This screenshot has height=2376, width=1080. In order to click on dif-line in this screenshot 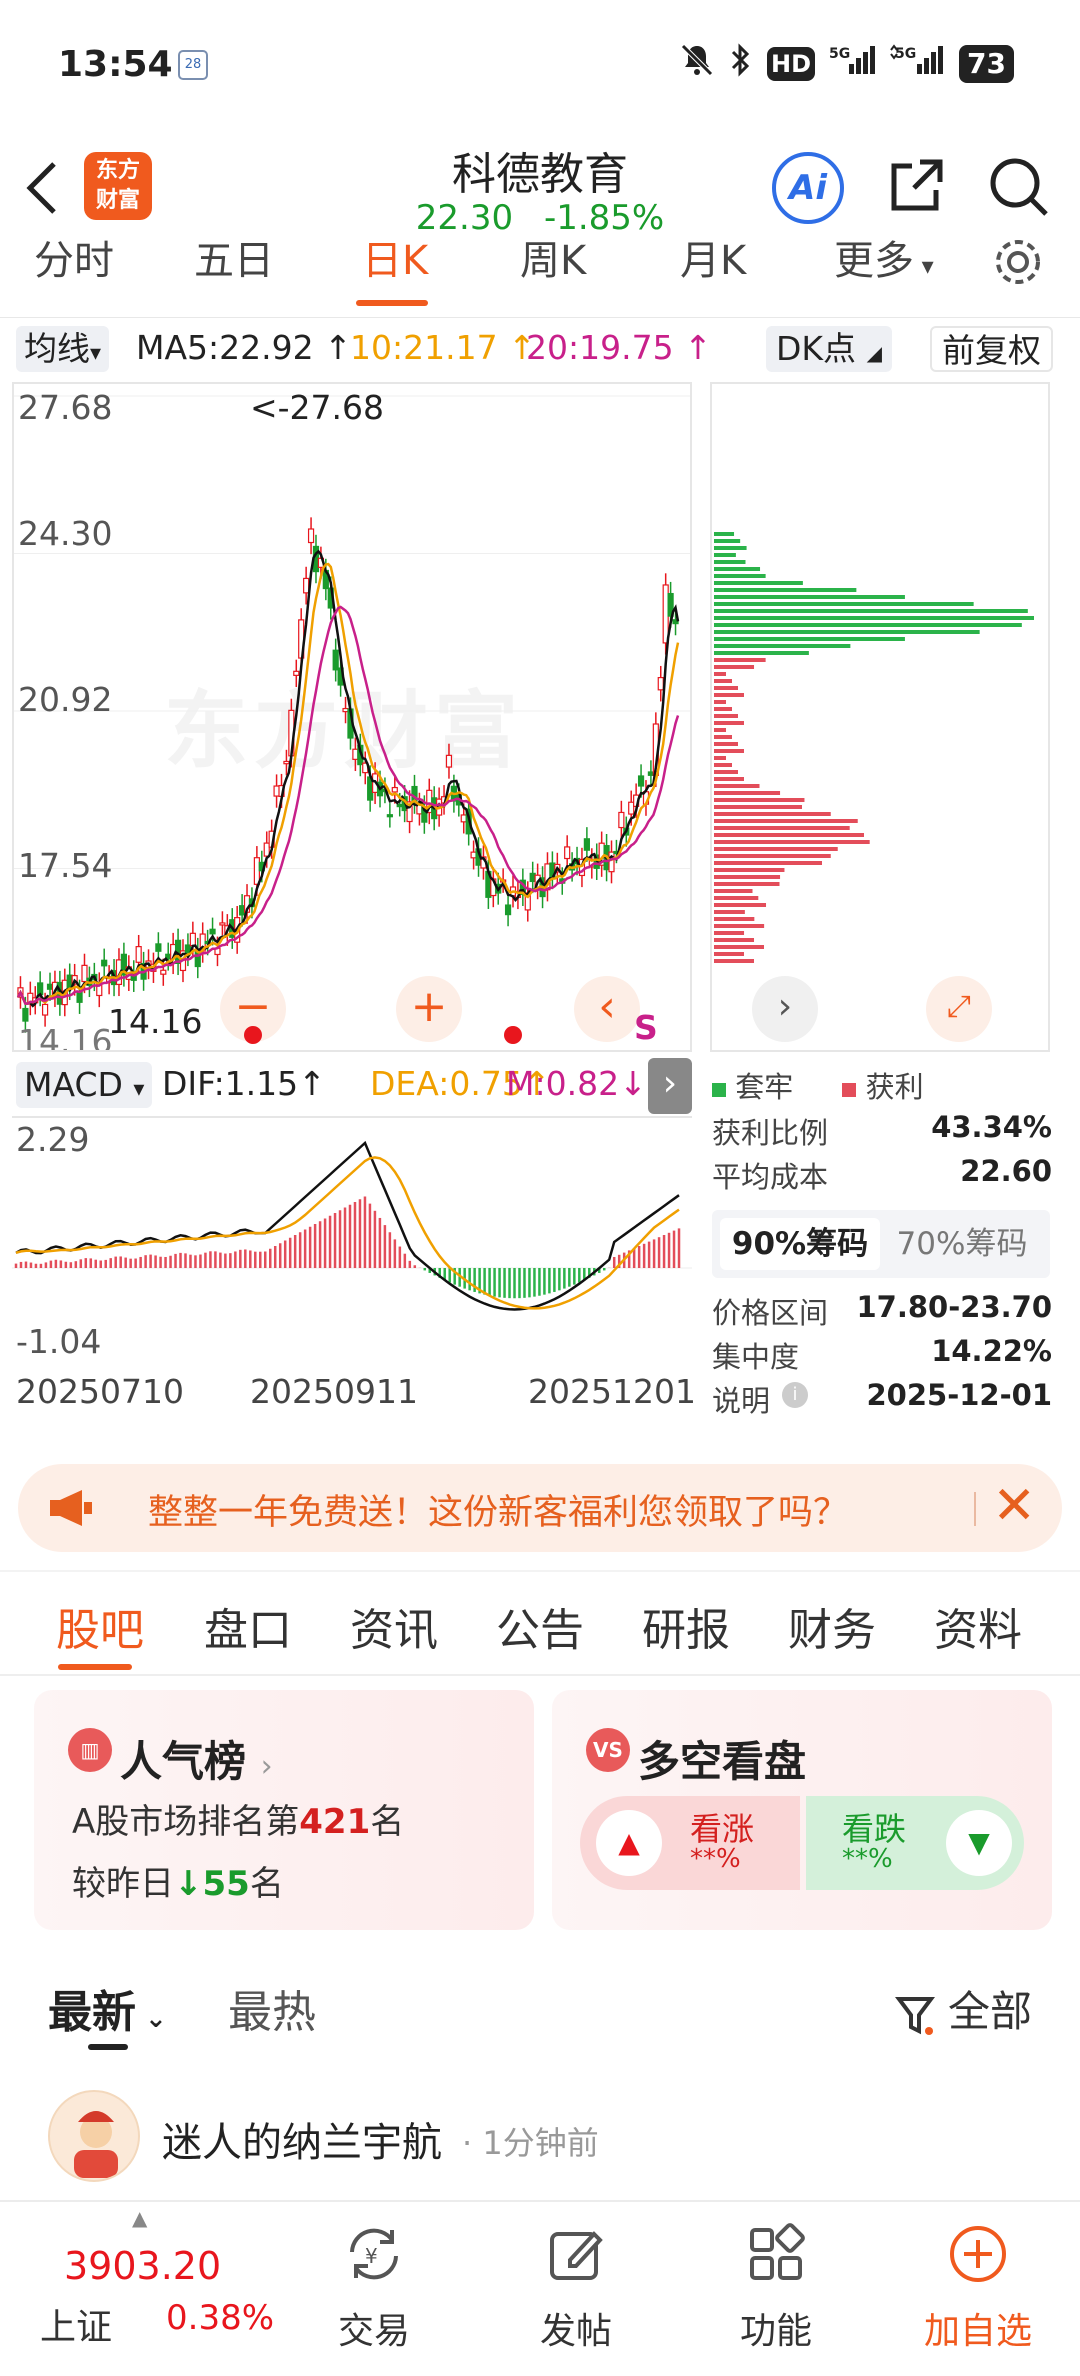, I will do `click(347, 1225)`.